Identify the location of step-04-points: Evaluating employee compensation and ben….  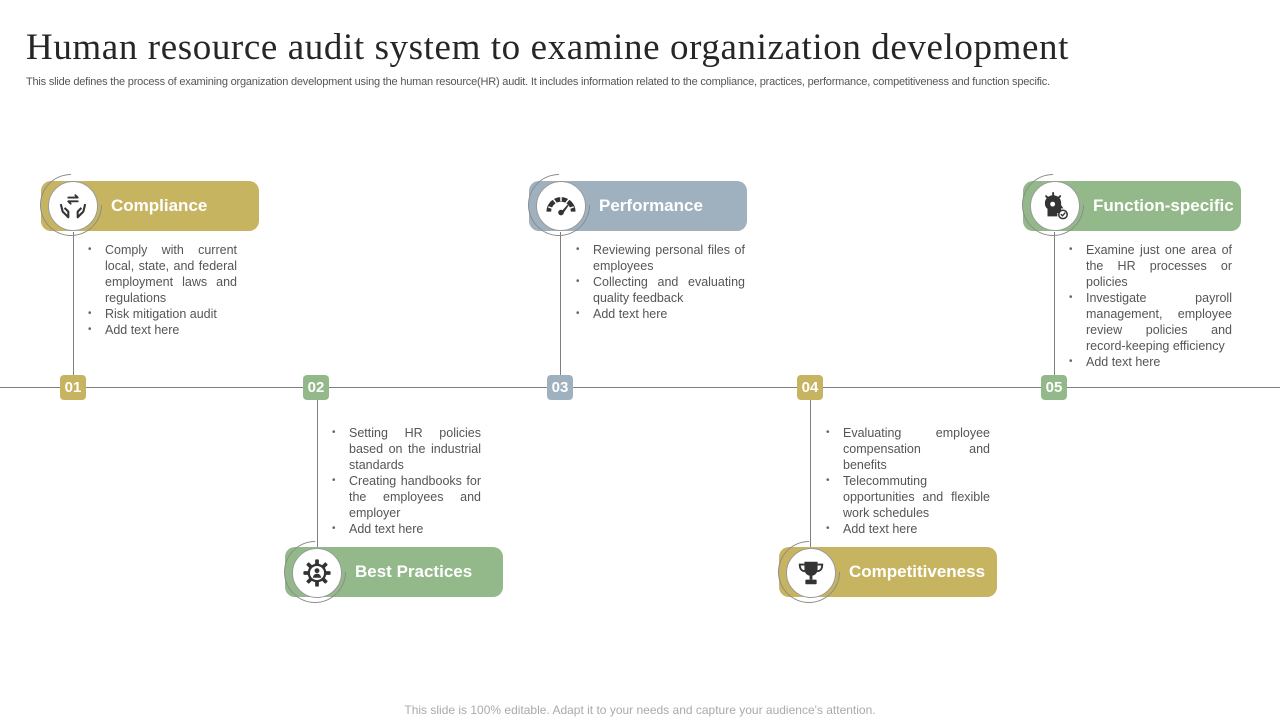
(907, 481).